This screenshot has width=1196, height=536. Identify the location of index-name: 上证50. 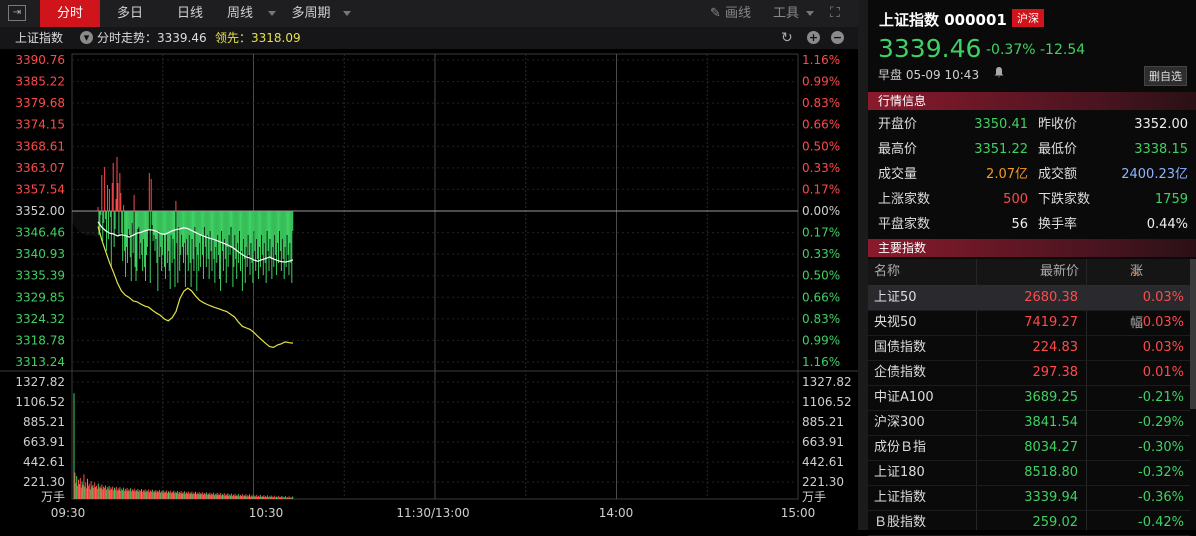
(895, 297).